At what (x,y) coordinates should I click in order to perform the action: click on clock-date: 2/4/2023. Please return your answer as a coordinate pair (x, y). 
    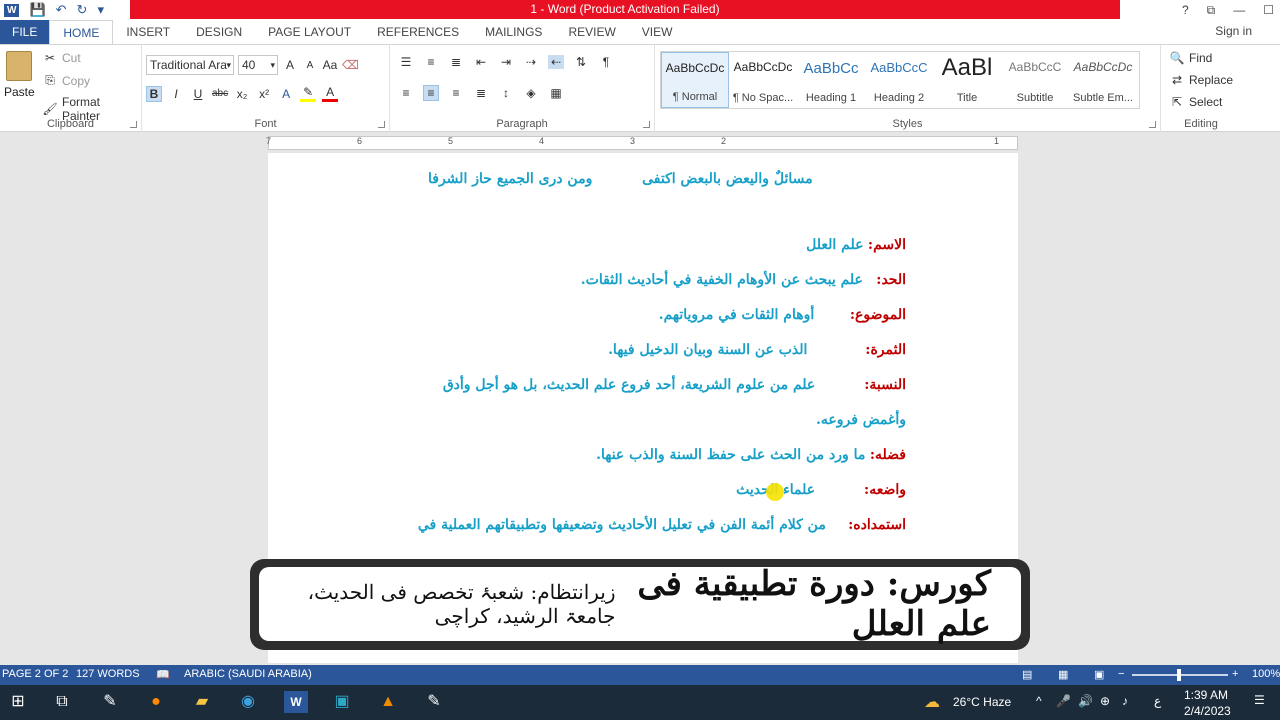
    Looking at the image, I should click on (1207, 711).